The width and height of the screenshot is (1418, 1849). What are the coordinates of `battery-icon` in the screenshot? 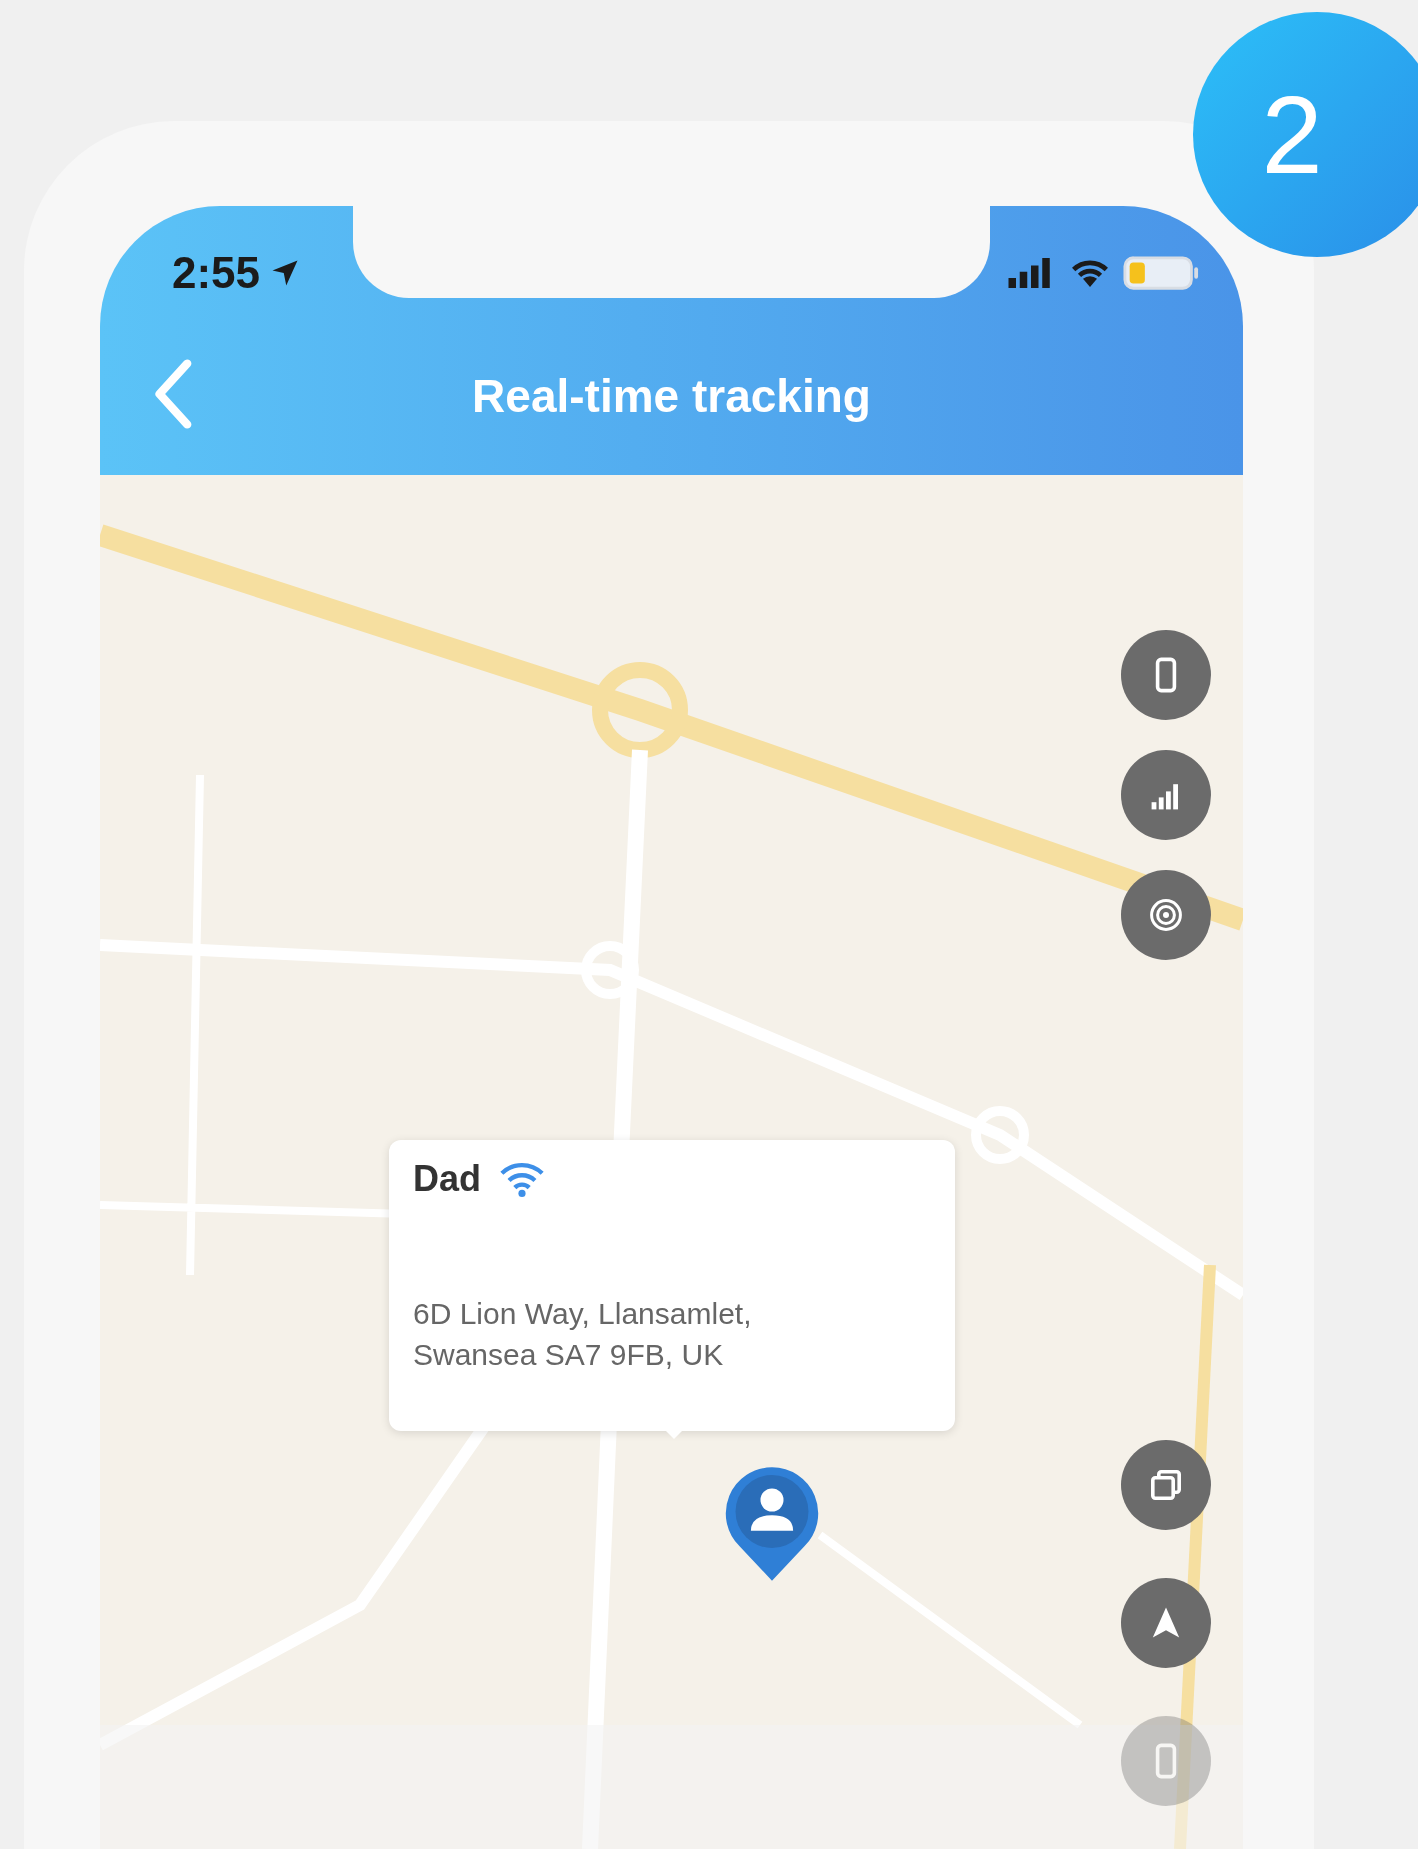 It's located at (1161, 273).